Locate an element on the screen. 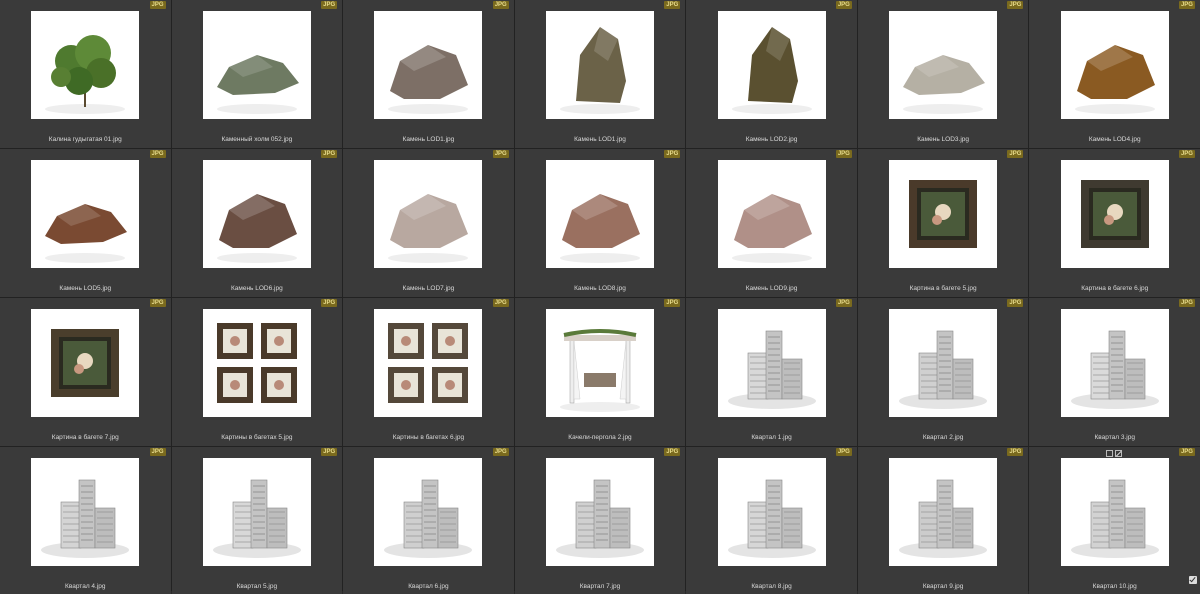  thumbnail-cell: JPG Квартал 9.jpg is located at coordinates (943, 520).